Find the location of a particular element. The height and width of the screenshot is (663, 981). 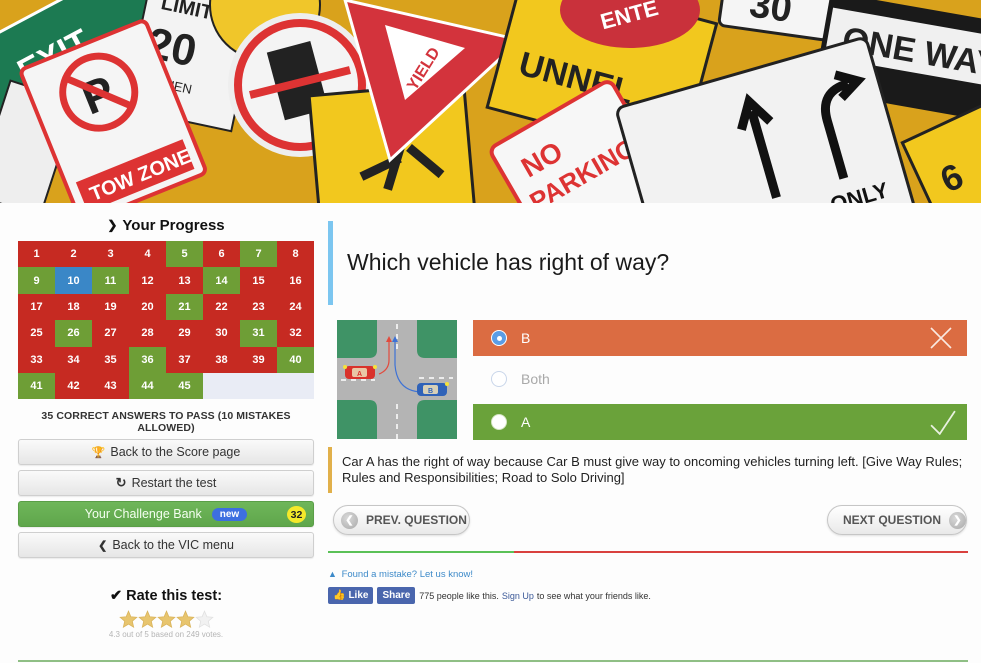

question-cell-32: 32 is located at coordinates (295, 333).